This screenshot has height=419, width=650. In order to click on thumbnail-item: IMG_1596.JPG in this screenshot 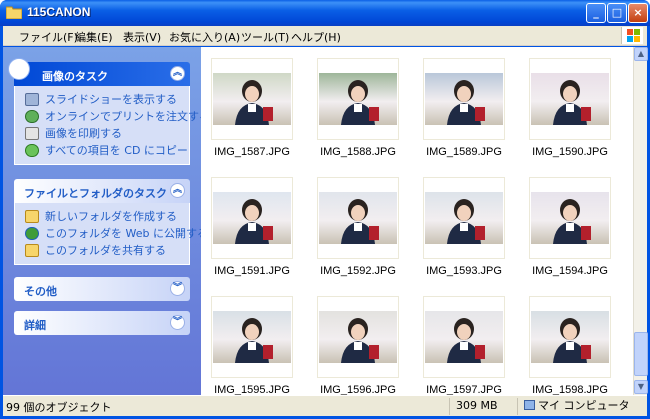, I will do `click(358, 345)`.